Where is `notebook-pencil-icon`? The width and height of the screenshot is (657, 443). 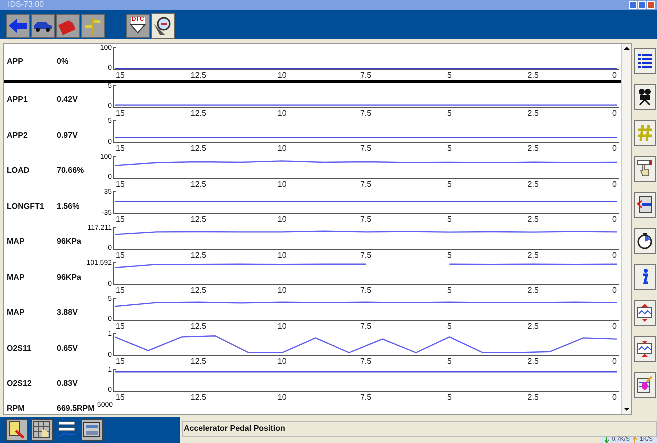
notebook-pencil-icon is located at coordinates (17, 430).